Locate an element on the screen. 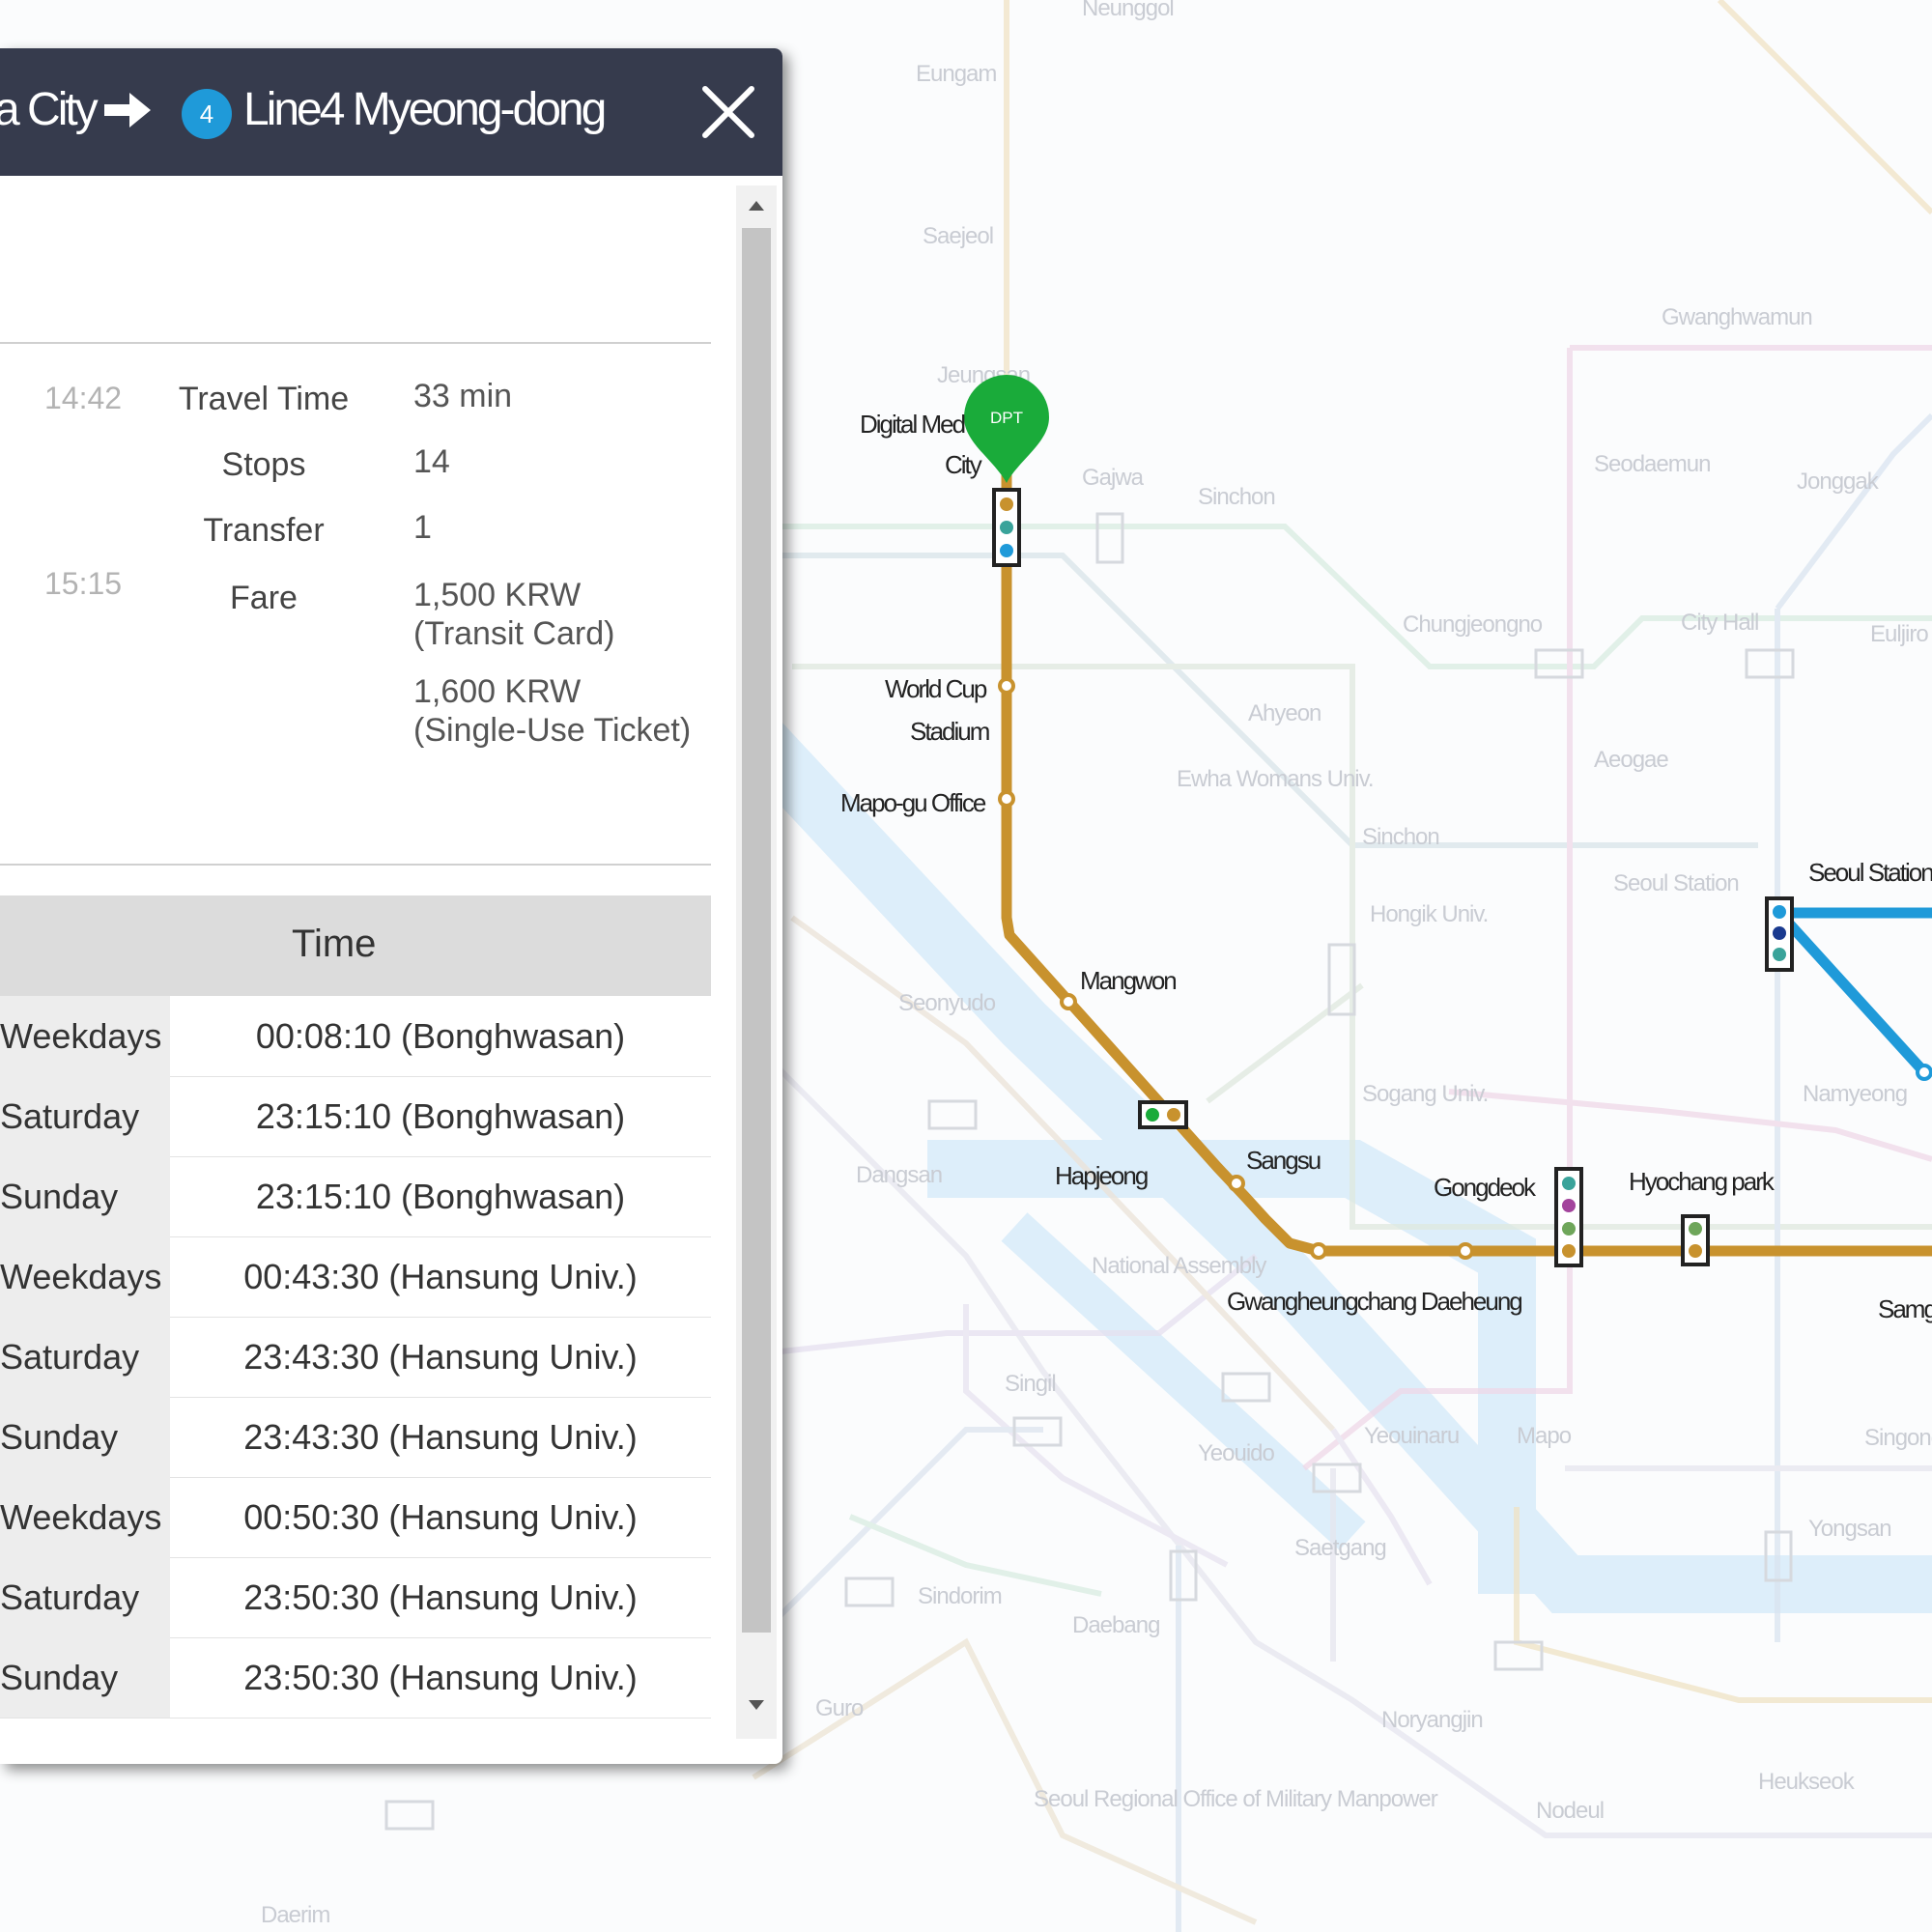 This screenshot has height=1932, width=1932. stops-value: 14 is located at coordinates (431, 461).